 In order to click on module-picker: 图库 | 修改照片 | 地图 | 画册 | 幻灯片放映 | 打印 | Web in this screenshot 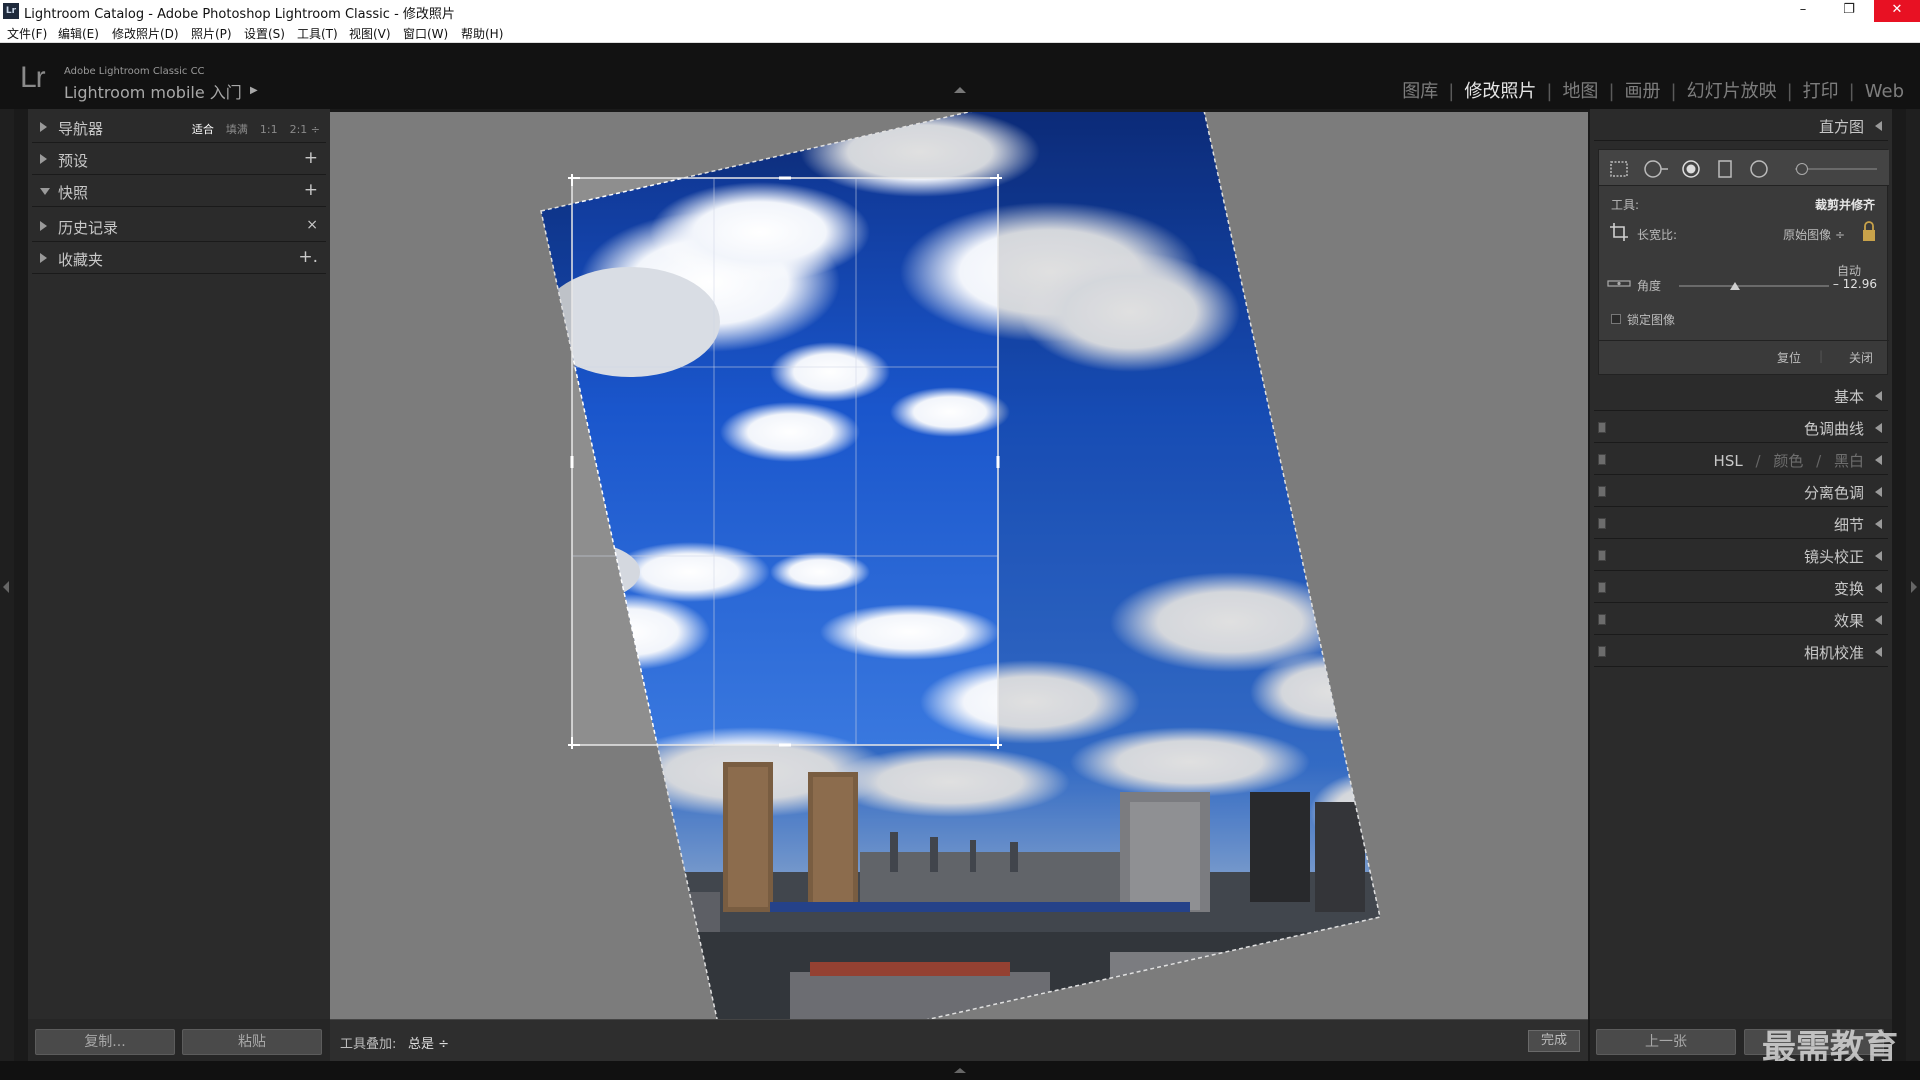, I will do `click(1653, 90)`.